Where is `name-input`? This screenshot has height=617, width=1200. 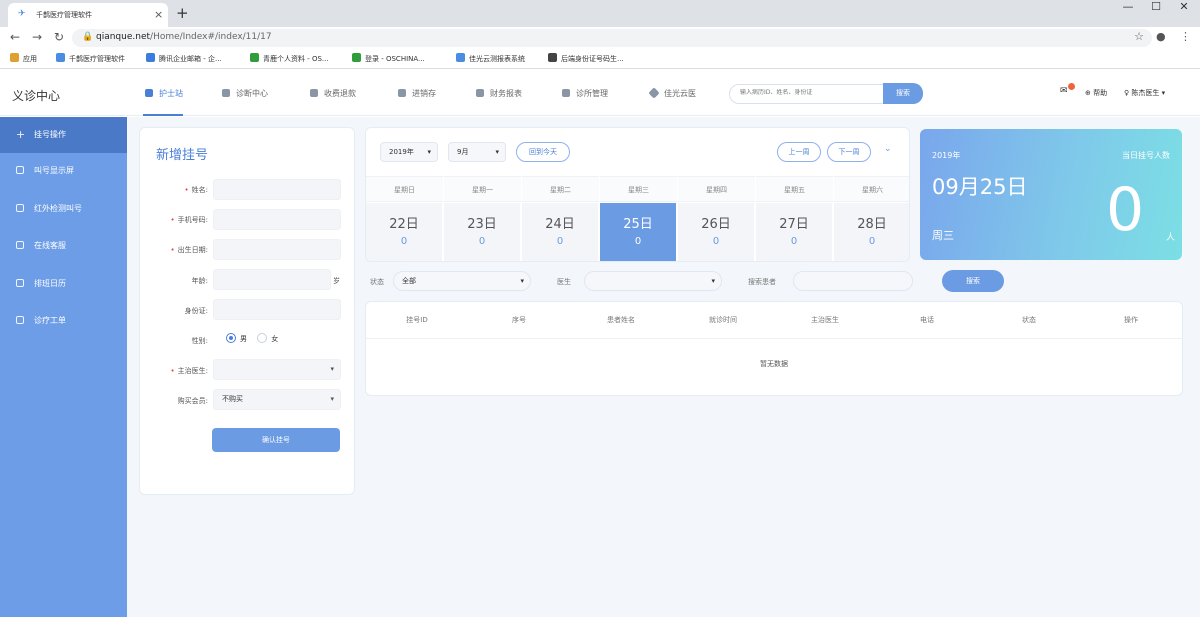 name-input is located at coordinates (277, 189).